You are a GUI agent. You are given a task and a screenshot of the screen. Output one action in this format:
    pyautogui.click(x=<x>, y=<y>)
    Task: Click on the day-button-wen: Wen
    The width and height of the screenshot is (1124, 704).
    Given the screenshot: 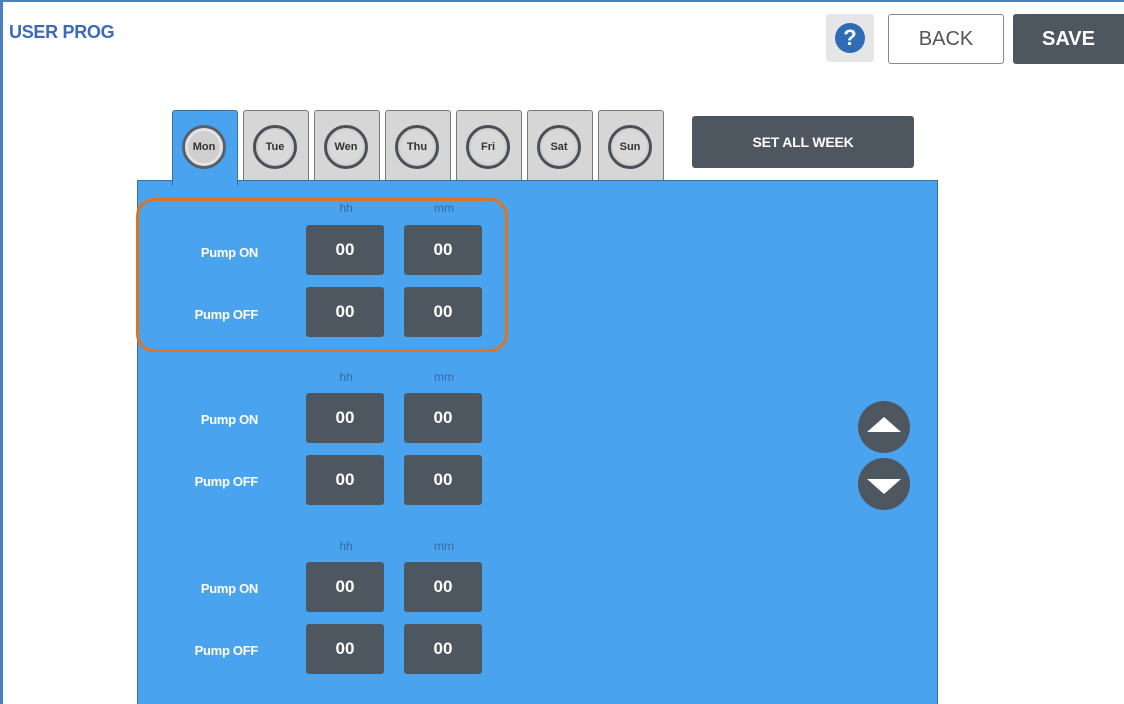 What is the action you would take?
    pyautogui.click(x=346, y=147)
    